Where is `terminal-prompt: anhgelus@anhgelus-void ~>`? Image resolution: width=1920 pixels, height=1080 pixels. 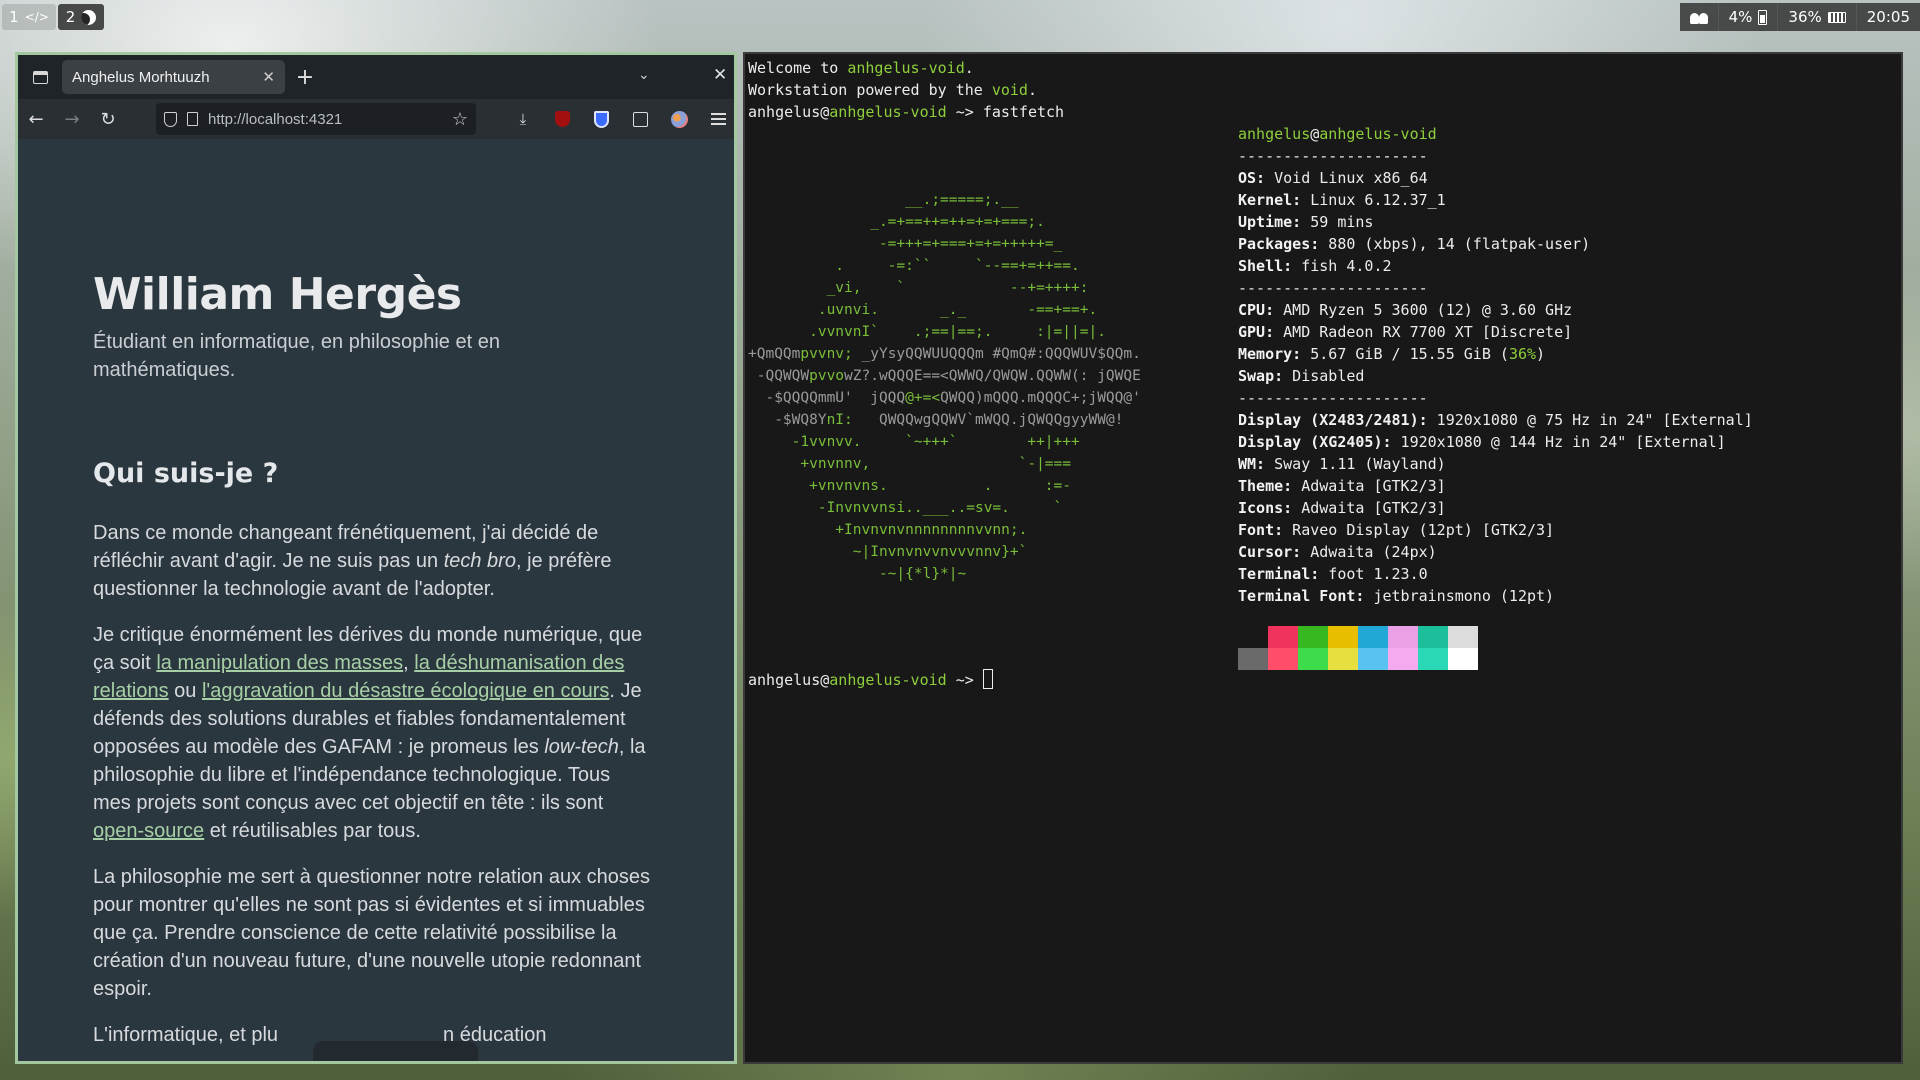
terminal-prompt: anhgelus@anhgelus-void ~> is located at coordinates (870, 680).